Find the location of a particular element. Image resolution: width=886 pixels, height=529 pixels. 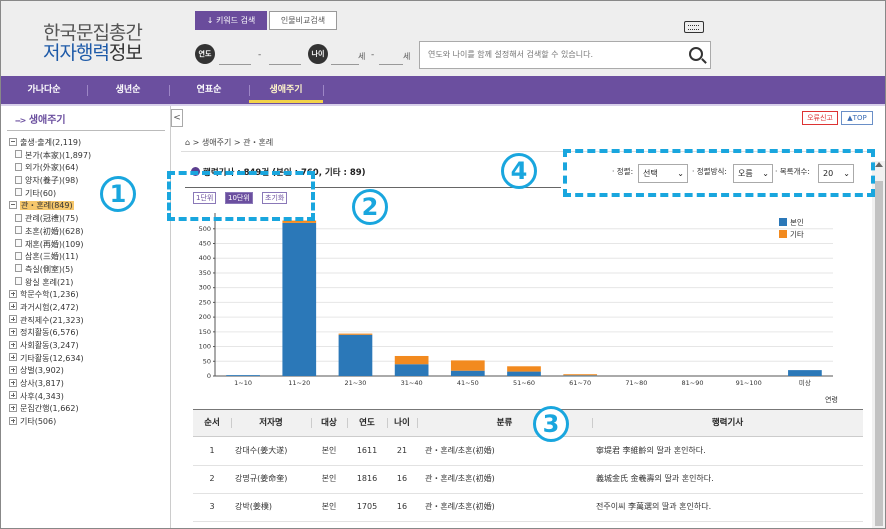

tree-category-item: 출생·출계(2,119) is located at coordinates (50, 143).